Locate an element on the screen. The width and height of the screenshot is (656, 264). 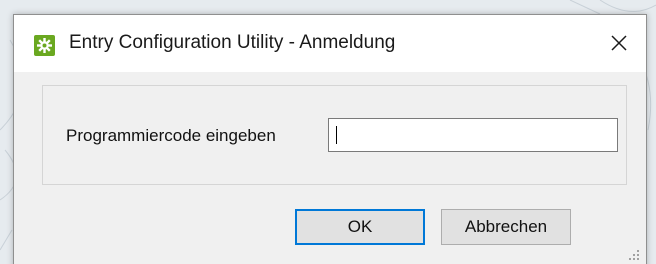
cancel-button: Abbrechen is located at coordinates (506, 227).